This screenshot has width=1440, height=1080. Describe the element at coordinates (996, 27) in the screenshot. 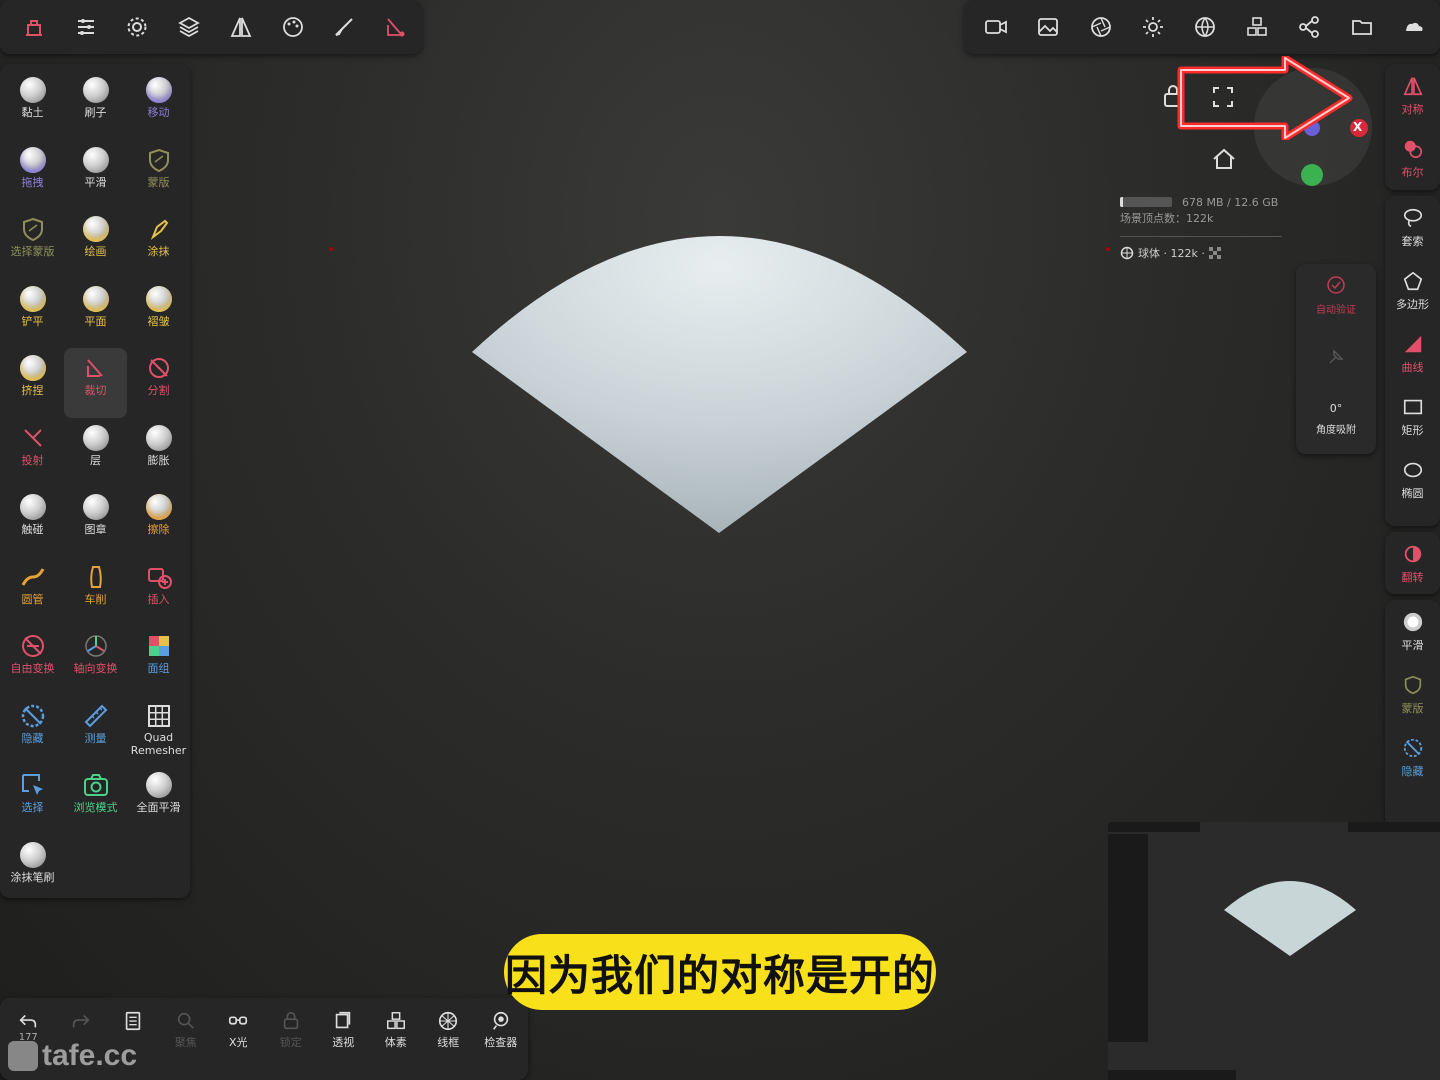

I see `toolbar-button-camera` at that location.